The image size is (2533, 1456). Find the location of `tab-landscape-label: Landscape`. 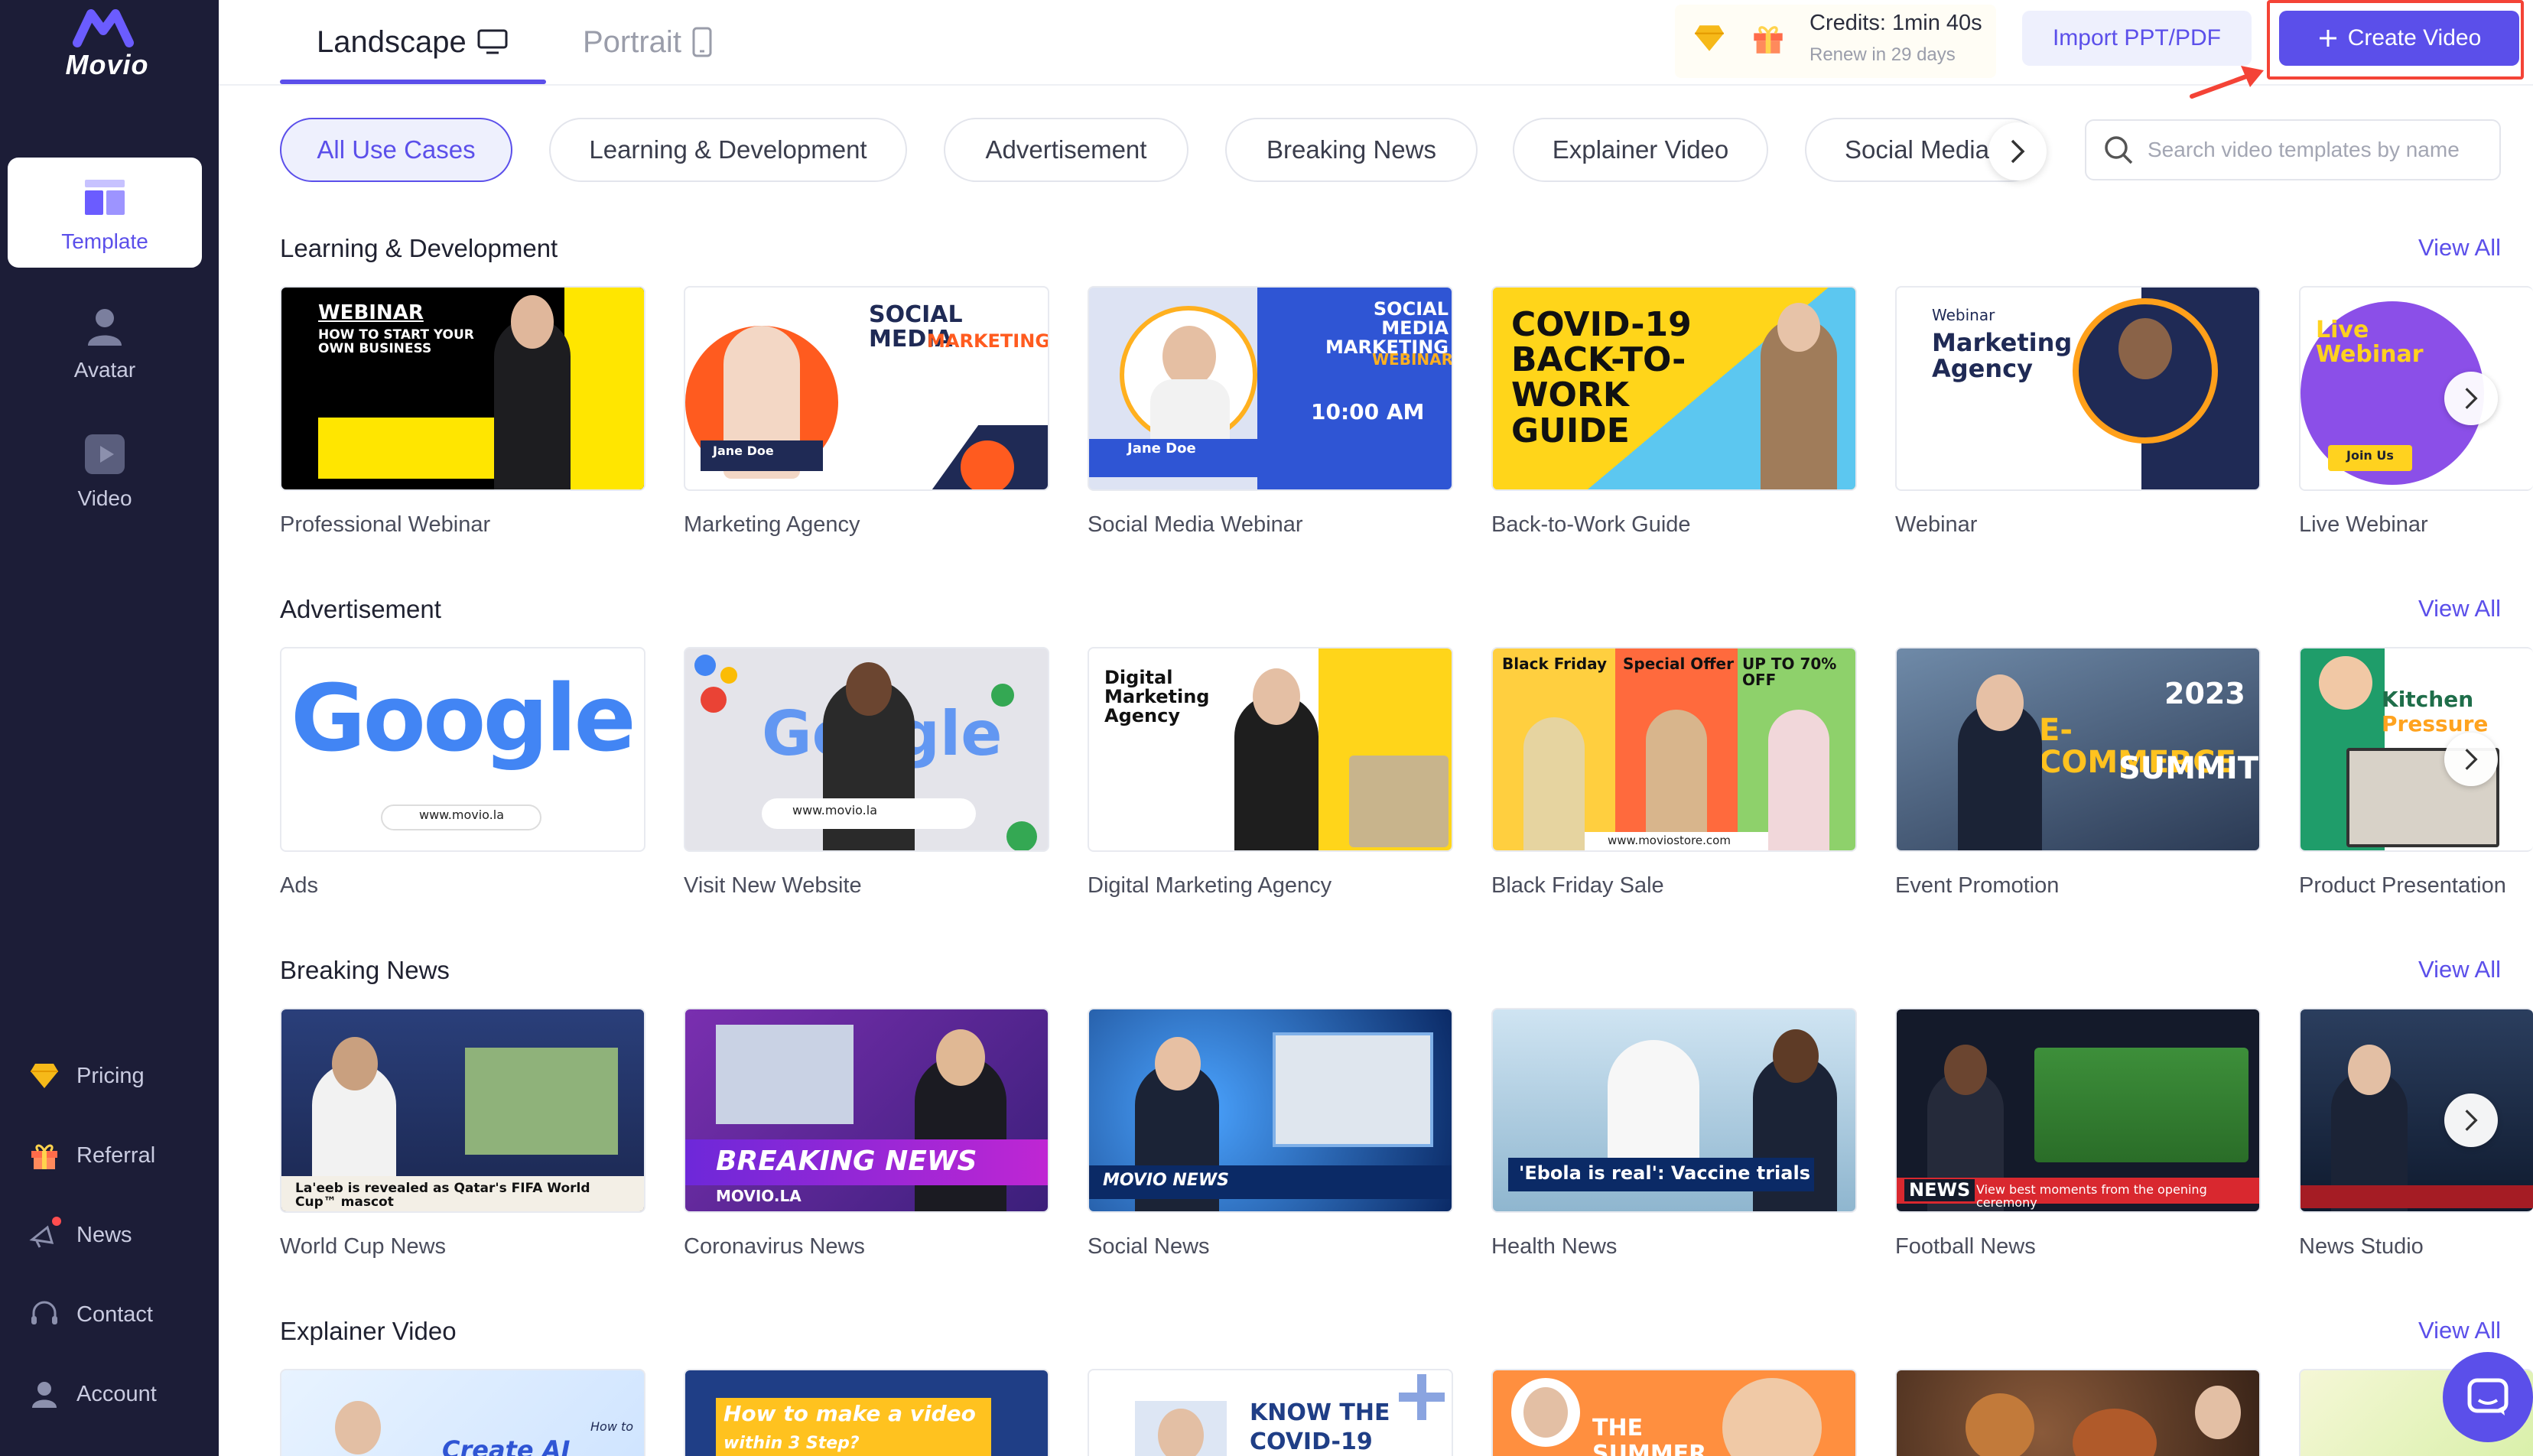

tab-landscape-label: Landscape is located at coordinates (392, 41).